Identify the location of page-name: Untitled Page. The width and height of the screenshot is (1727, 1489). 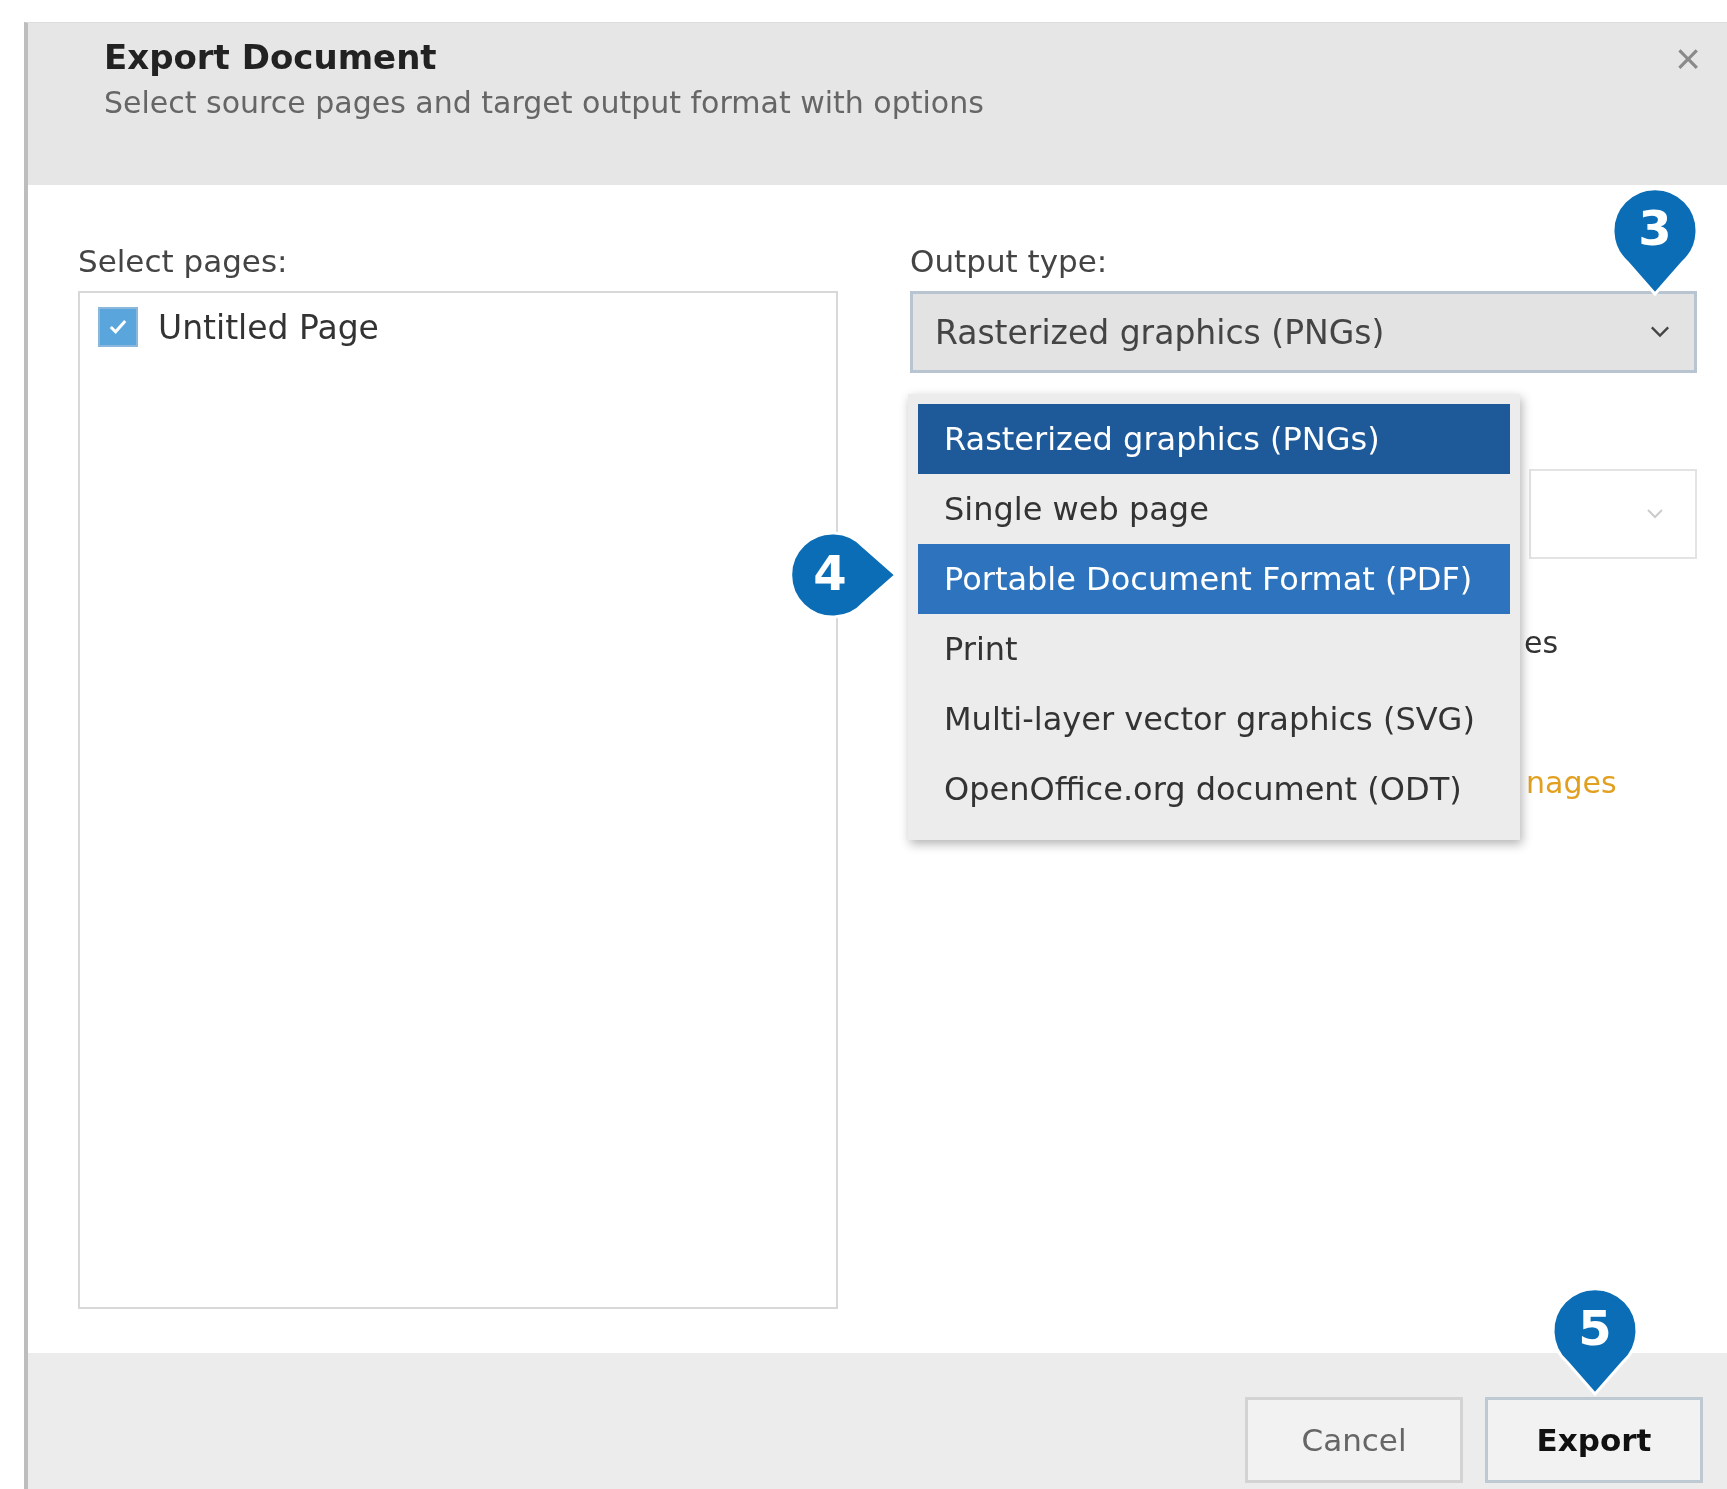
(268, 327).